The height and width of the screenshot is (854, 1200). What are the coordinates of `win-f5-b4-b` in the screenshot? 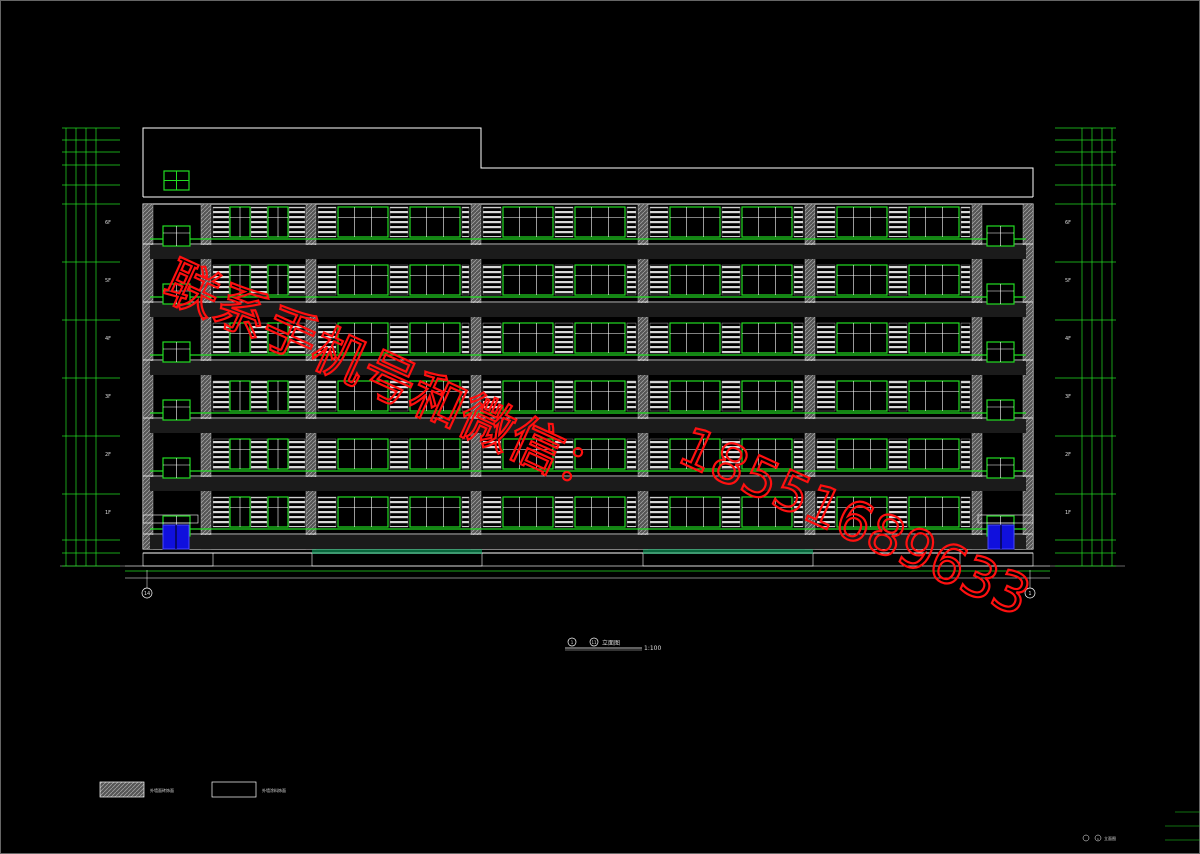 It's located at (934, 512).